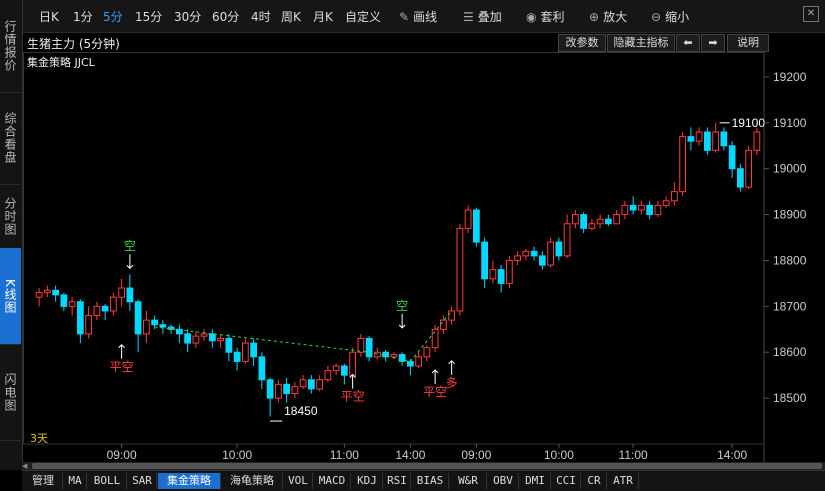 The image size is (825, 491). What do you see at coordinates (10, 216) in the screenshot?
I see `nav-timeshare: 分时图` at bounding box center [10, 216].